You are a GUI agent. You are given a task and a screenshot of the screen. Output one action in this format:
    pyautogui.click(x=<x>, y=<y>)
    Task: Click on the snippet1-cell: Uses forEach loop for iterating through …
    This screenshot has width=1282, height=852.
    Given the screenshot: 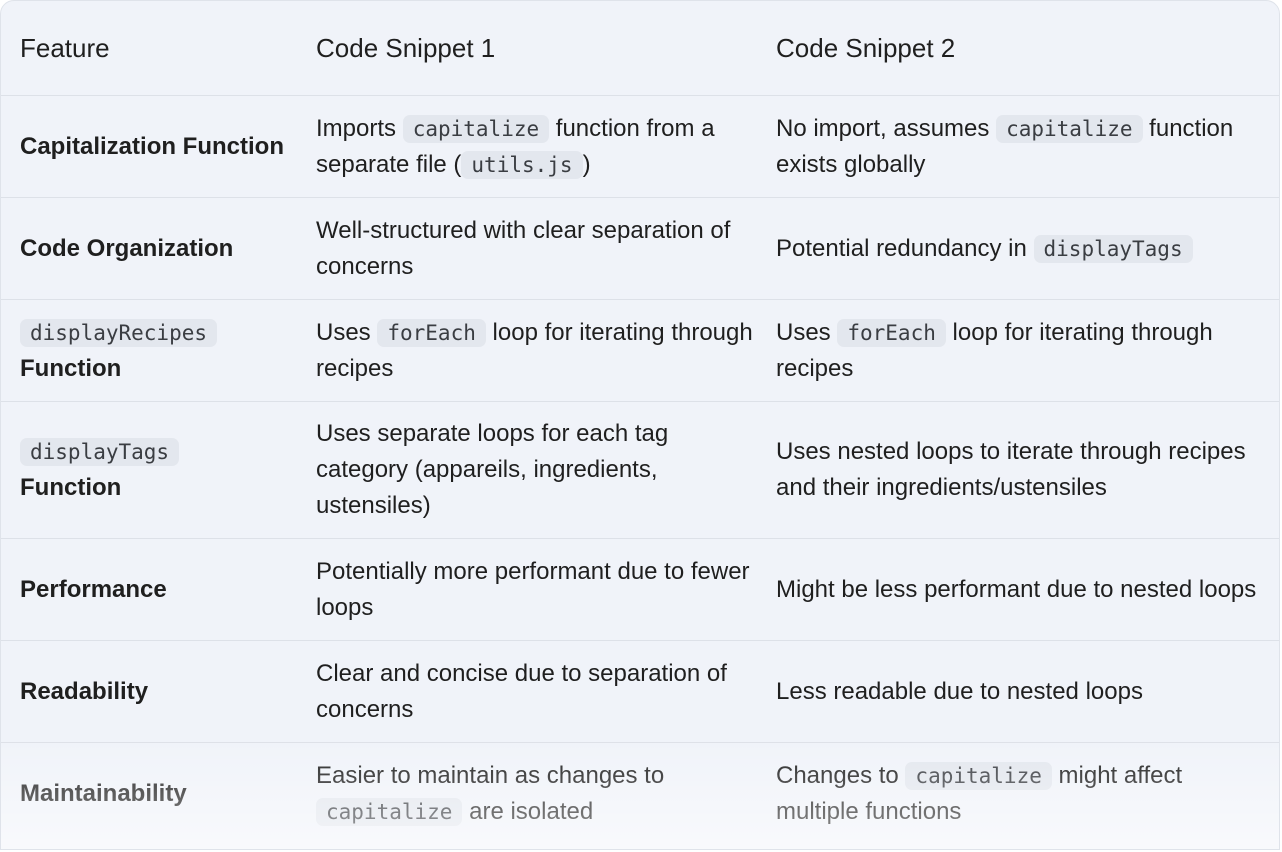 What is the action you would take?
    pyautogui.click(x=546, y=350)
    